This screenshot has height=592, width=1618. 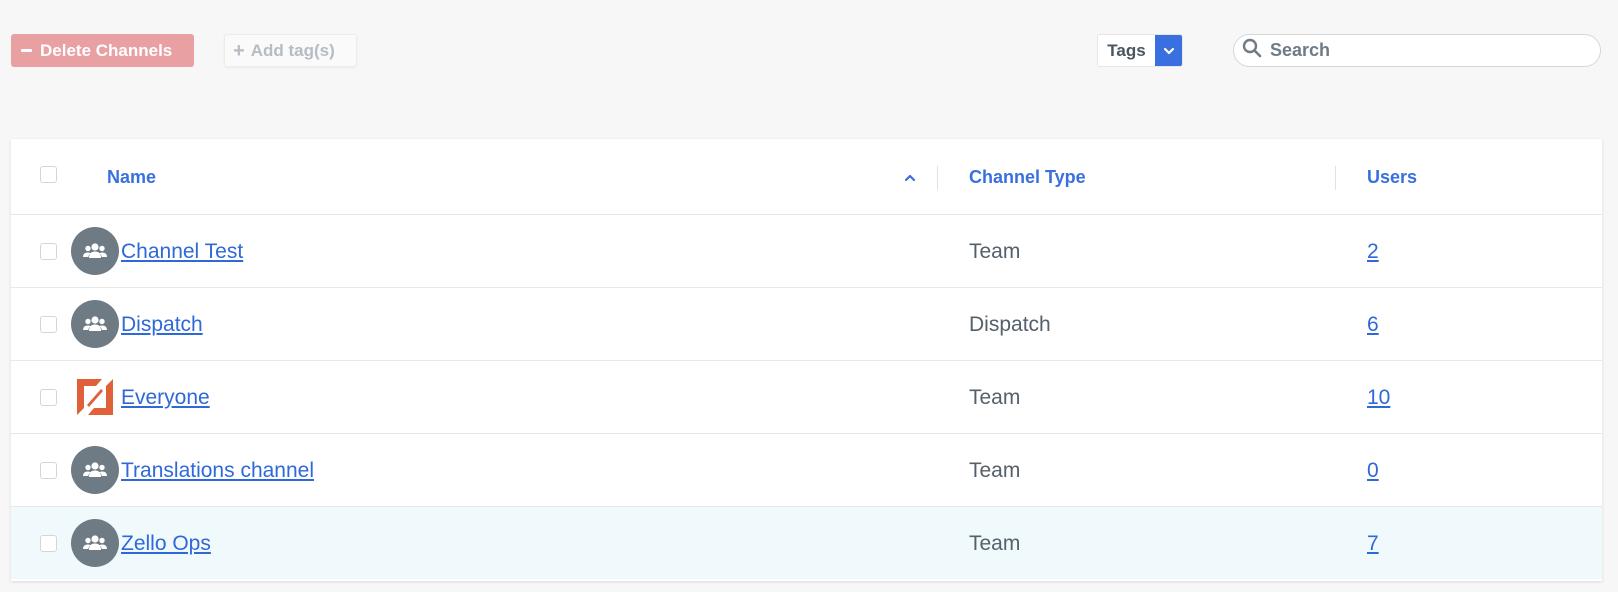 I want to click on channel-name-link: Channel Test, so click(x=182, y=252).